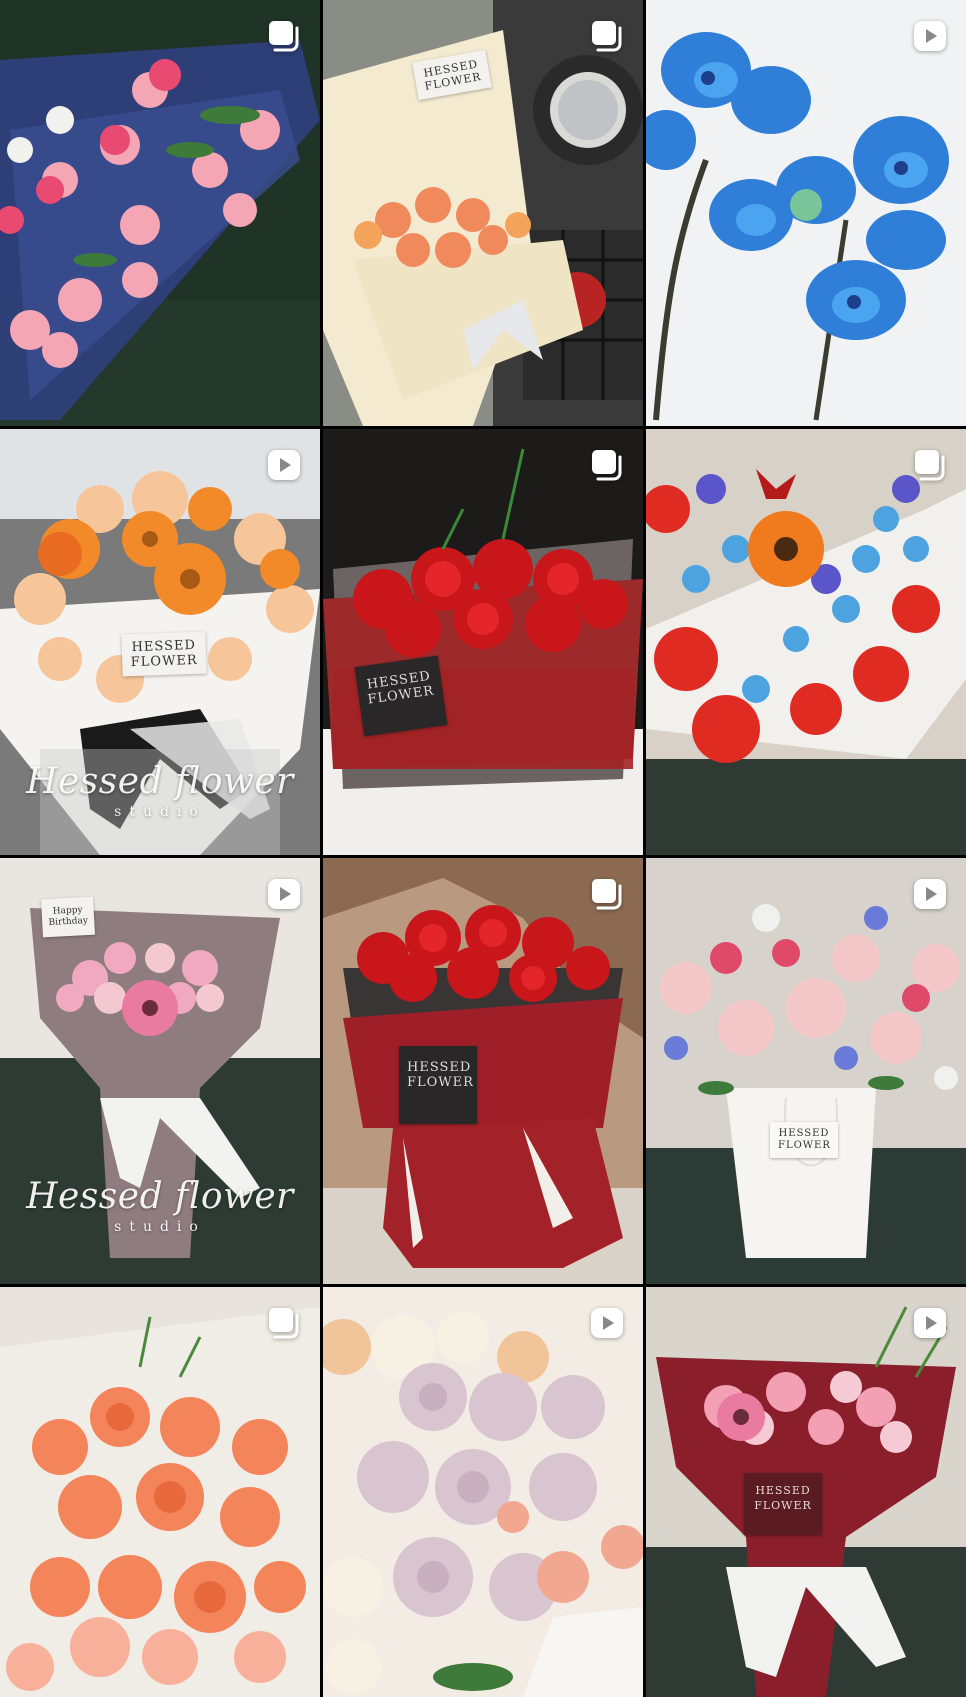 The height and width of the screenshot is (1697, 966). I want to click on post-tile: Happy Birthday Hessed flower studio, so click(160, 1071).